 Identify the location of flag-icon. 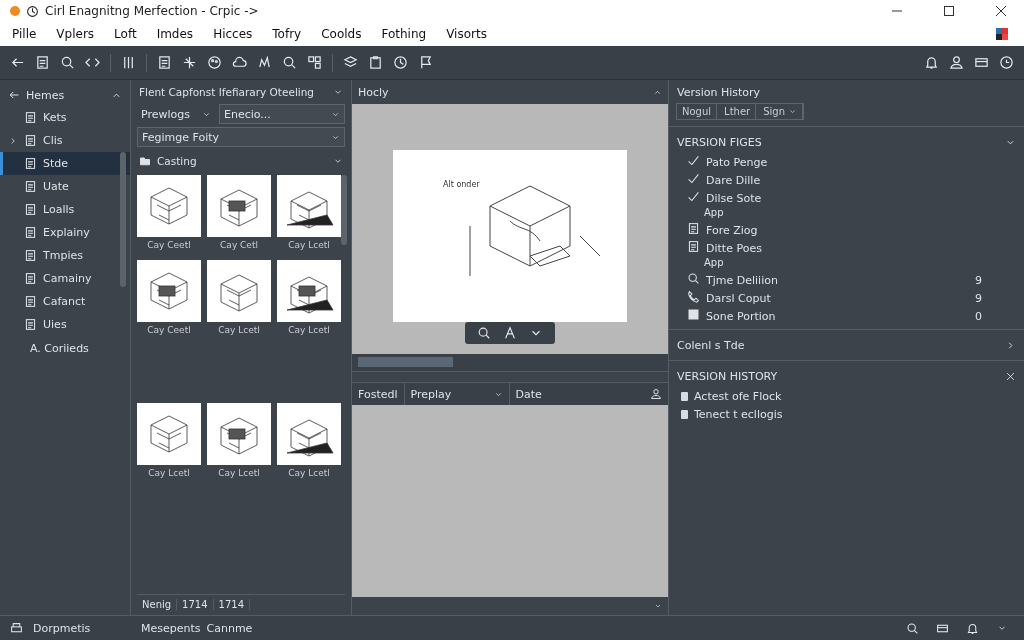
(425, 62).